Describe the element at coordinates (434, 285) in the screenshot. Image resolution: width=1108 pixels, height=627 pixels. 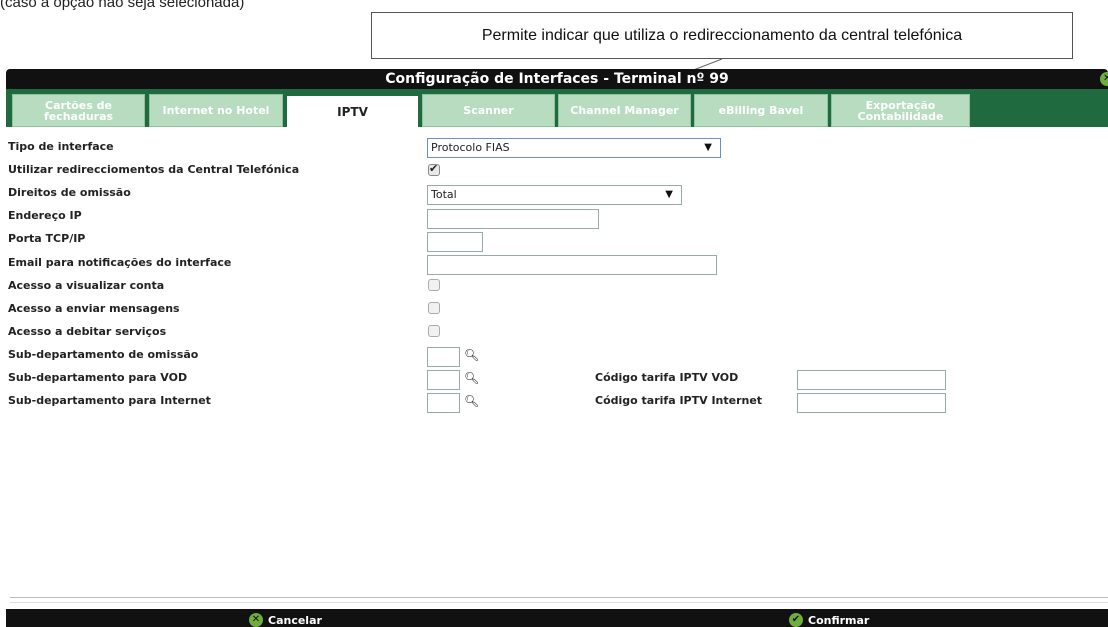
I see `view-account-checkbox` at that location.